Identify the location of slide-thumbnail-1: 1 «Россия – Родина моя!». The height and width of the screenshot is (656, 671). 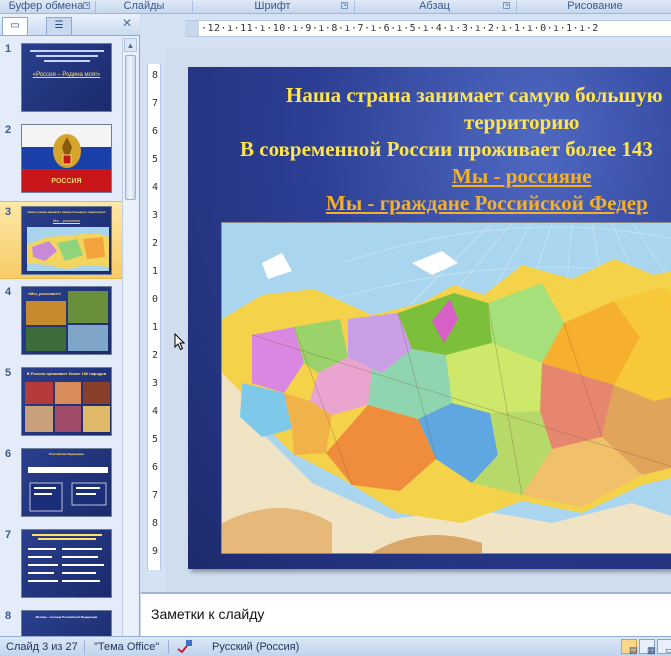
(61, 78).